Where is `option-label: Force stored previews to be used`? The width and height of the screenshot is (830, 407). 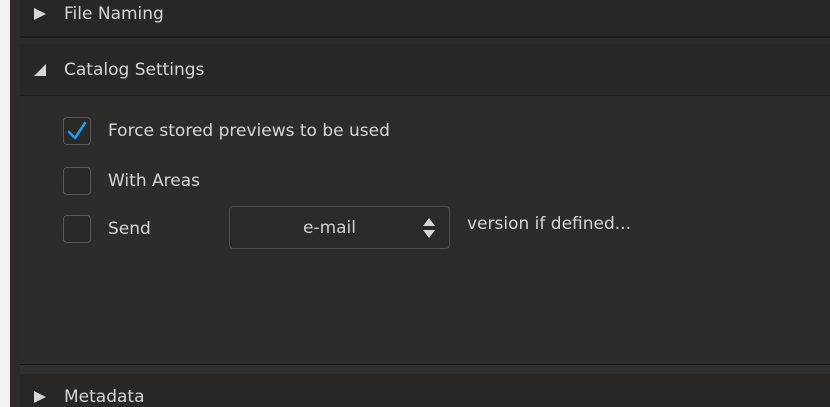
option-label: Force stored previews to be used is located at coordinates (249, 131).